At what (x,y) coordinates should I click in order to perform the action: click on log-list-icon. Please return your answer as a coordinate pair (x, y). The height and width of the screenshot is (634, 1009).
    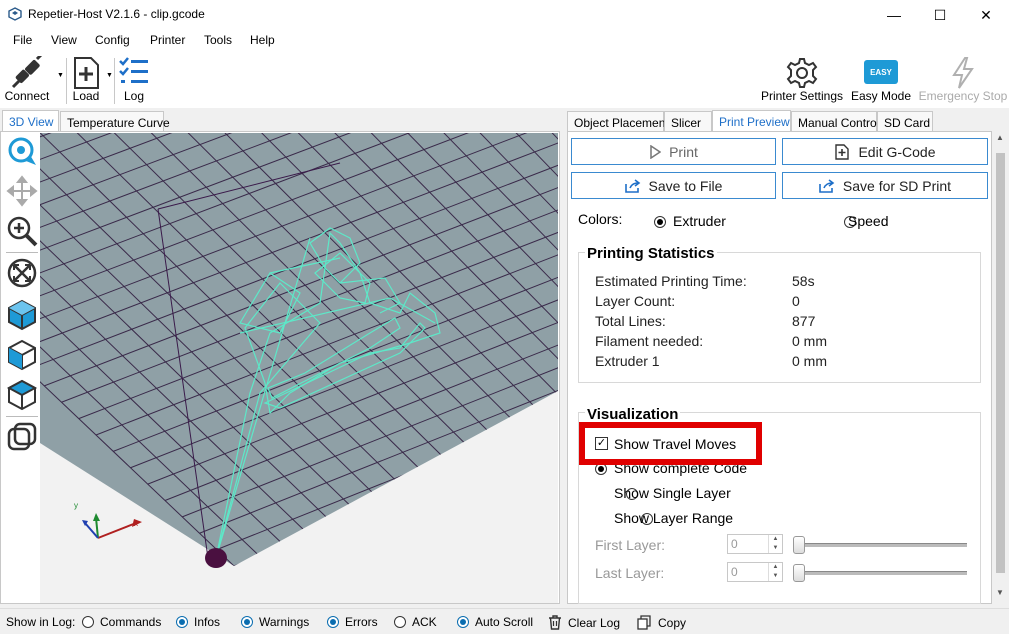
    Looking at the image, I should click on (133, 70).